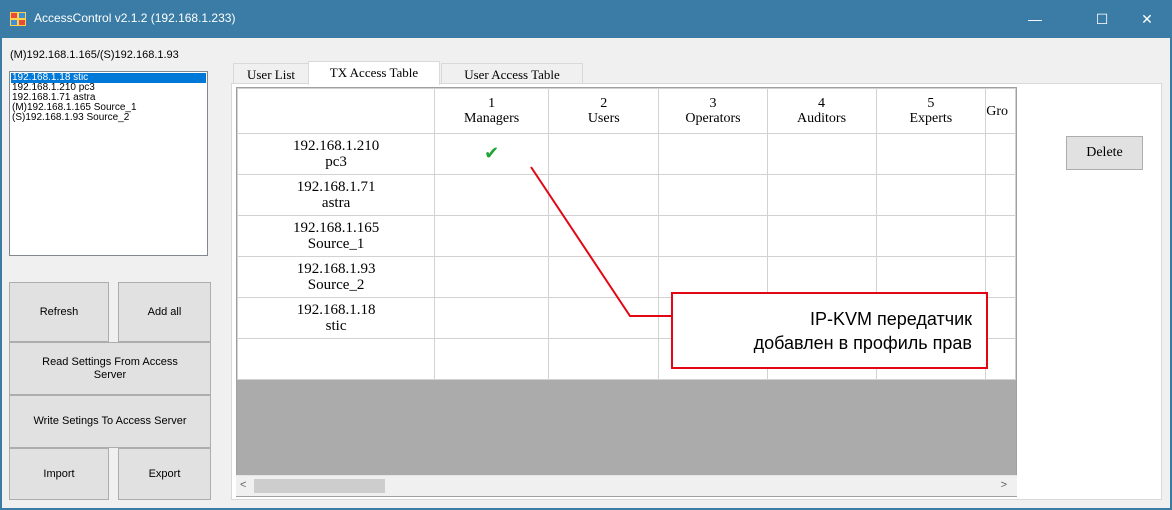 The image size is (1172, 510). I want to click on column-number: 2, so click(604, 103).